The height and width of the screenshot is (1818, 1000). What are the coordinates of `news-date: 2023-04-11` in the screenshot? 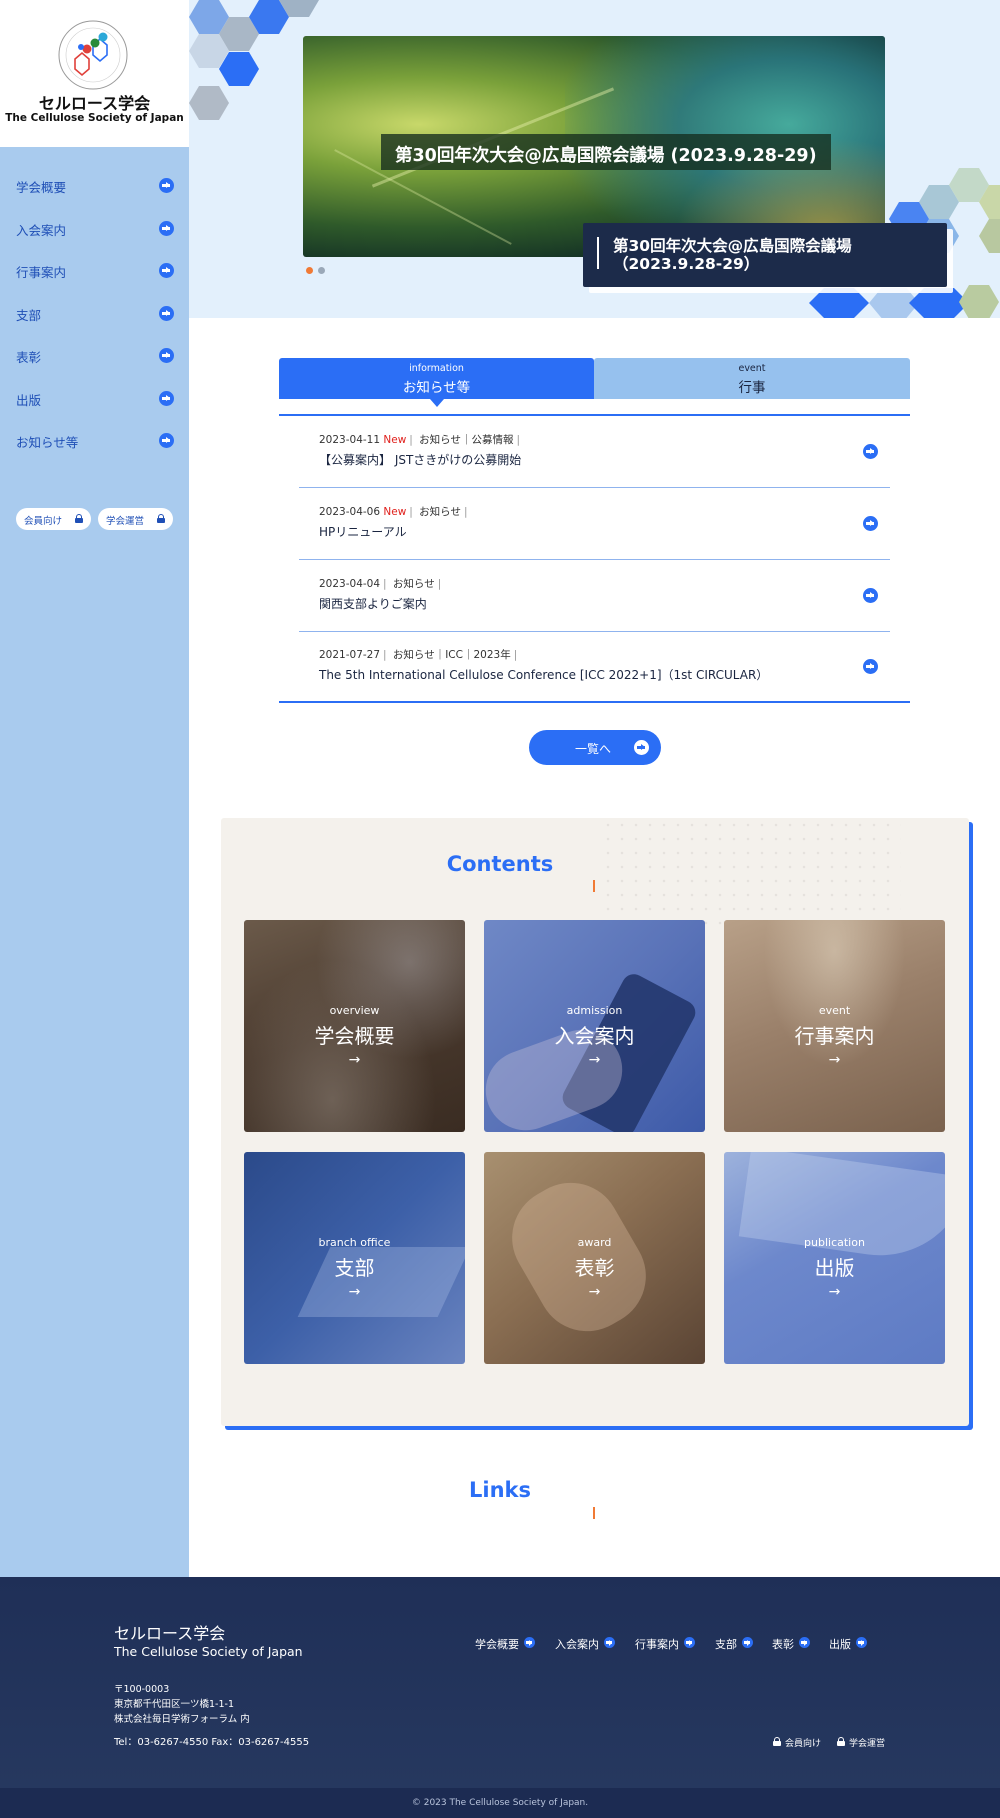 It's located at (350, 440).